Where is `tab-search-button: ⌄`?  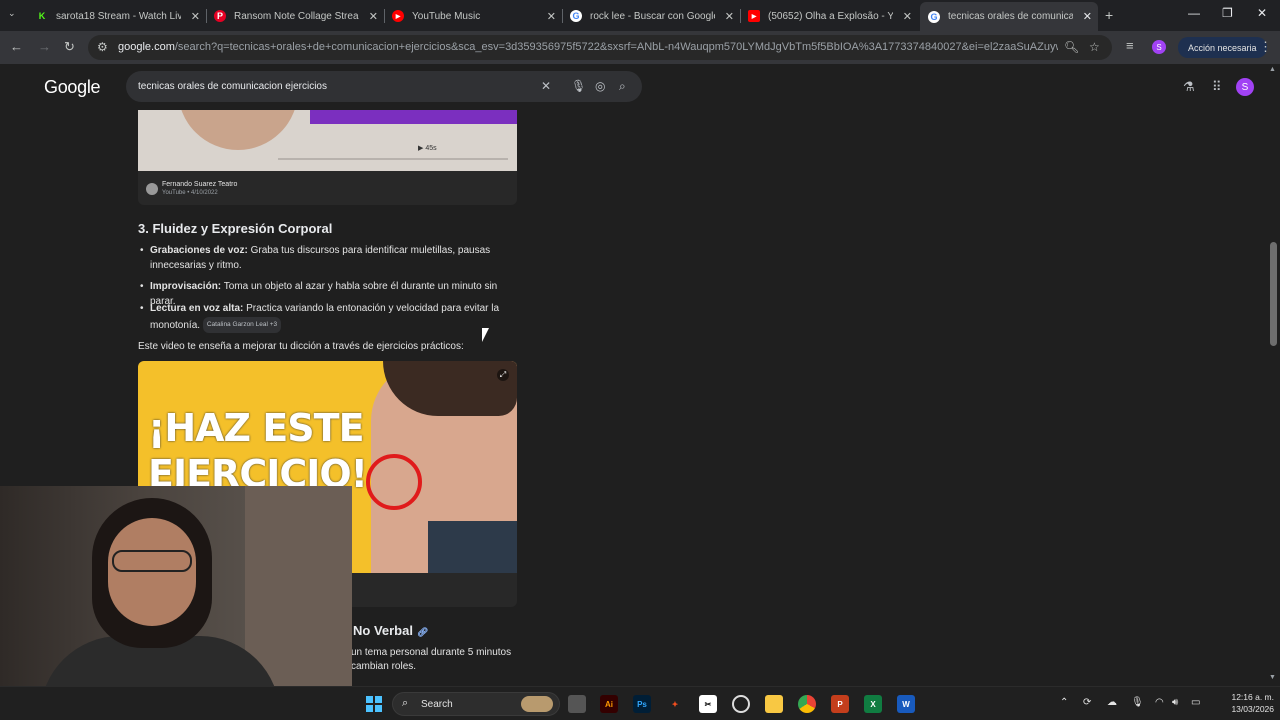
tab-search-button: ⌄ is located at coordinates (12, 13).